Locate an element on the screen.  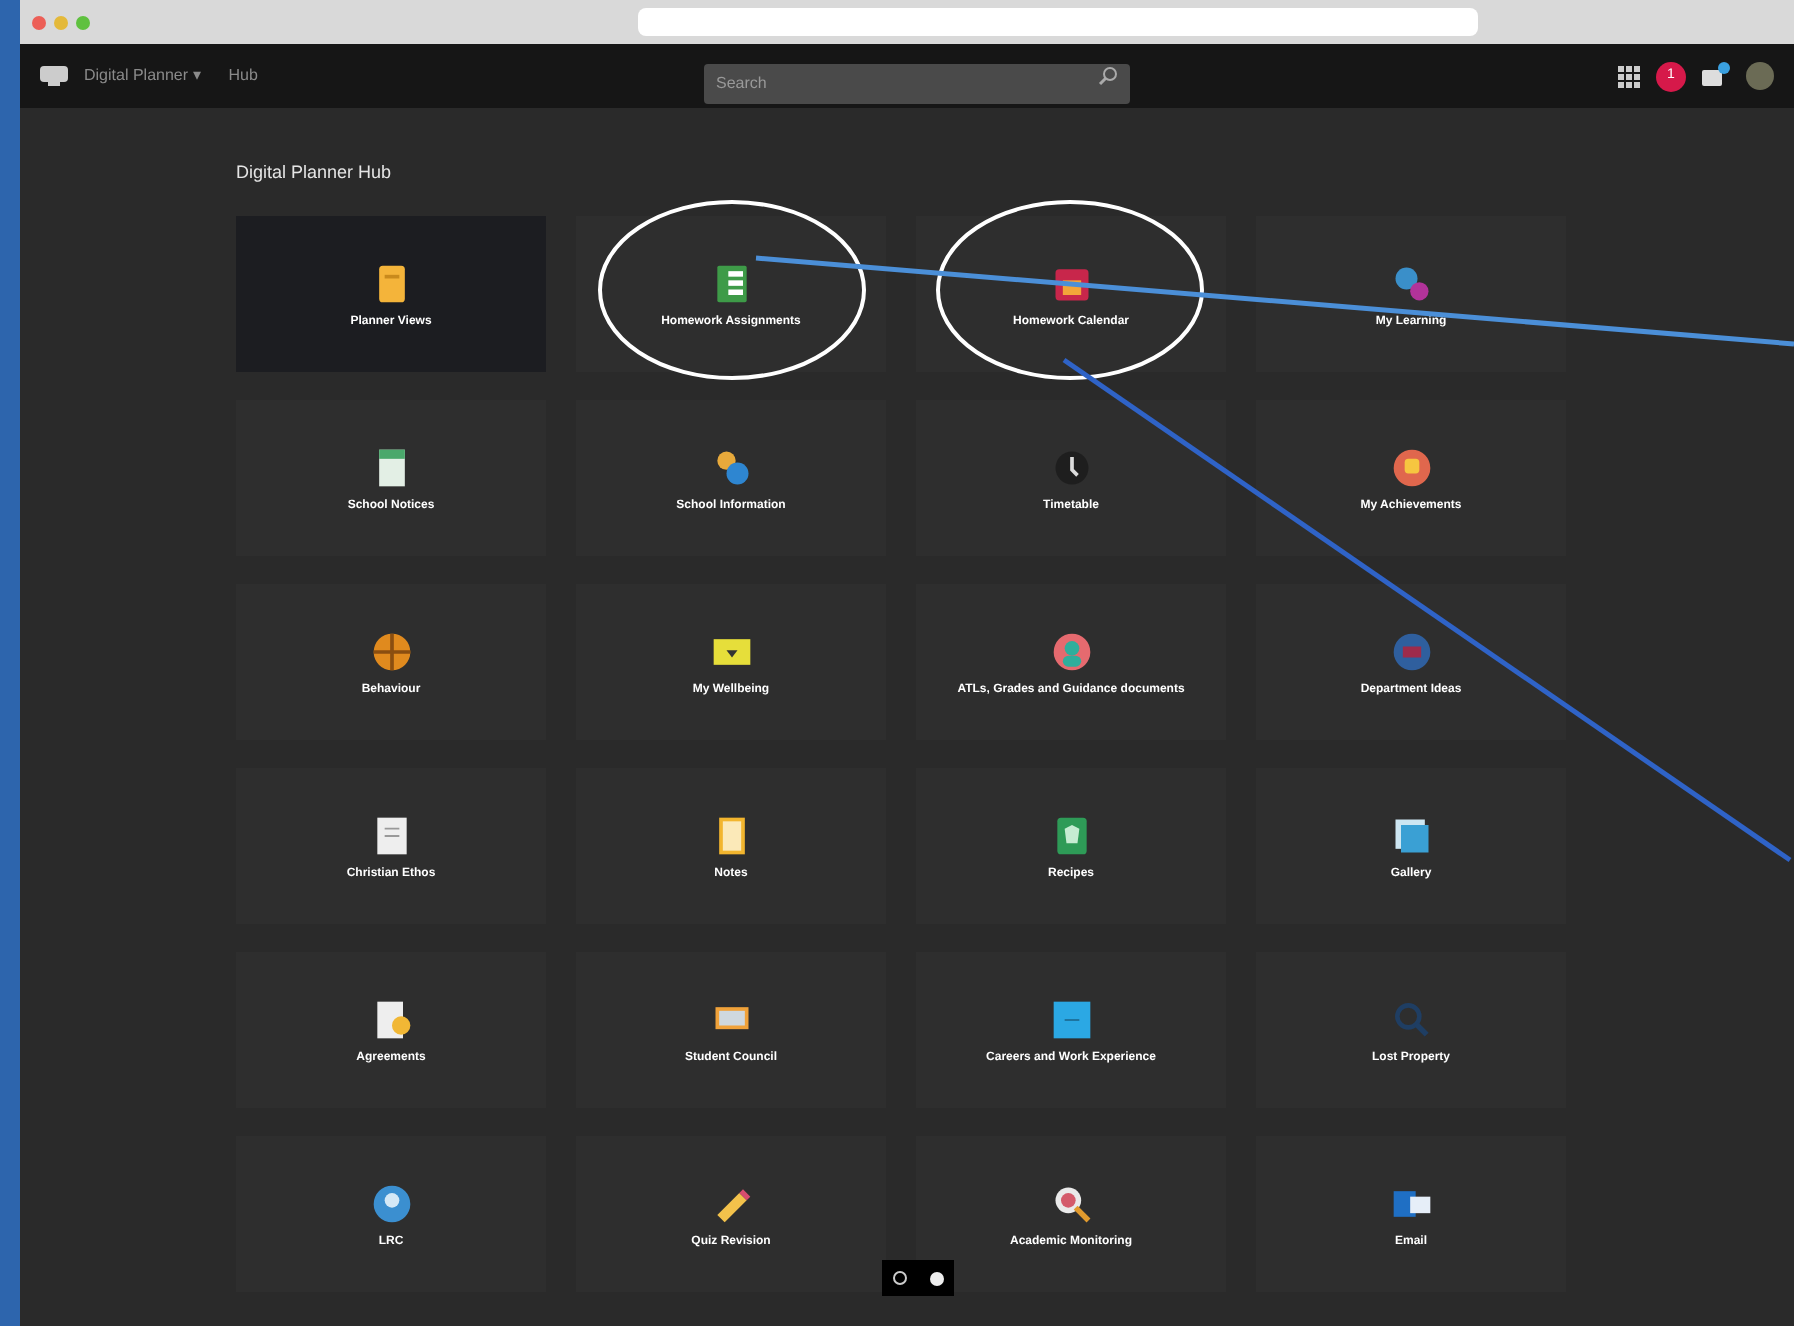
search-field: Search is located at coordinates (917, 83).